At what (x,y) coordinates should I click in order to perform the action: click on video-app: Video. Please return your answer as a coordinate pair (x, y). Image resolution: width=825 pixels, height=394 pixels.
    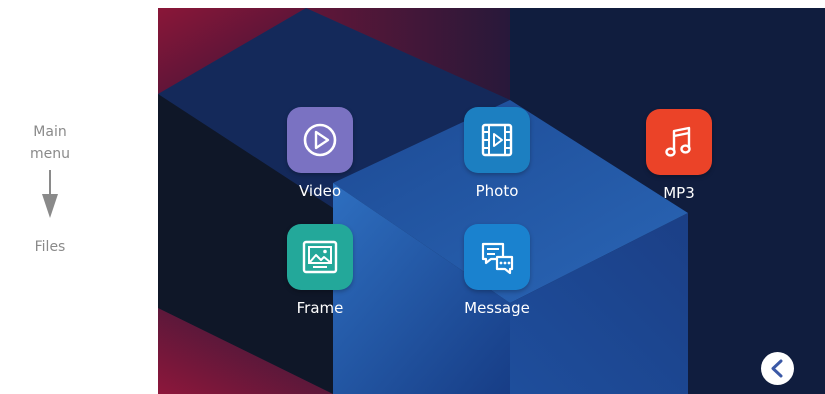
    Looking at the image, I should click on (320, 153).